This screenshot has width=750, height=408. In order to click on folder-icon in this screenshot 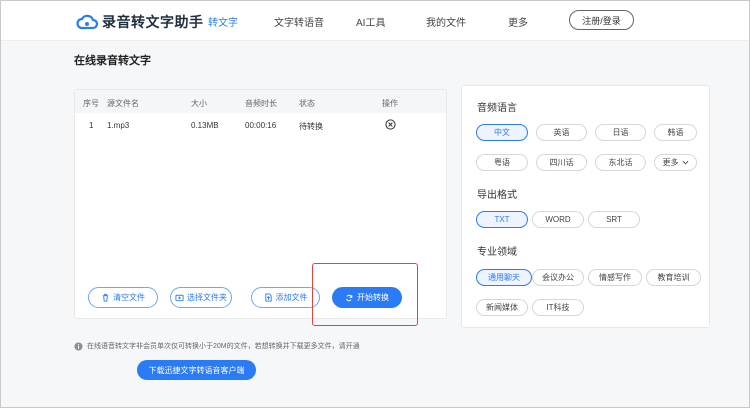, I will do `click(179, 298)`.